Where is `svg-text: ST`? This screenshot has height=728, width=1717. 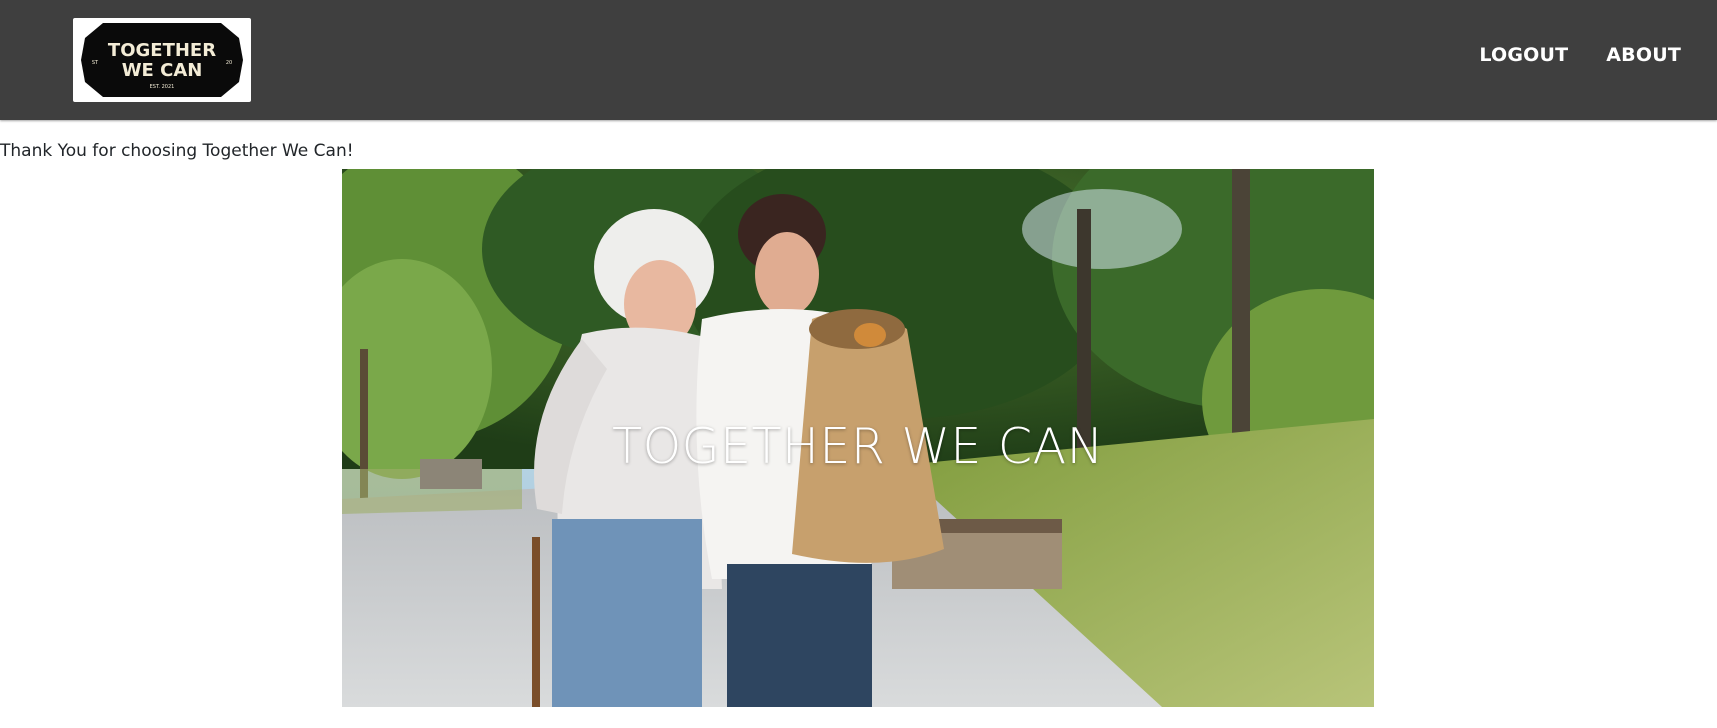 svg-text: ST is located at coordinates (95, 63).